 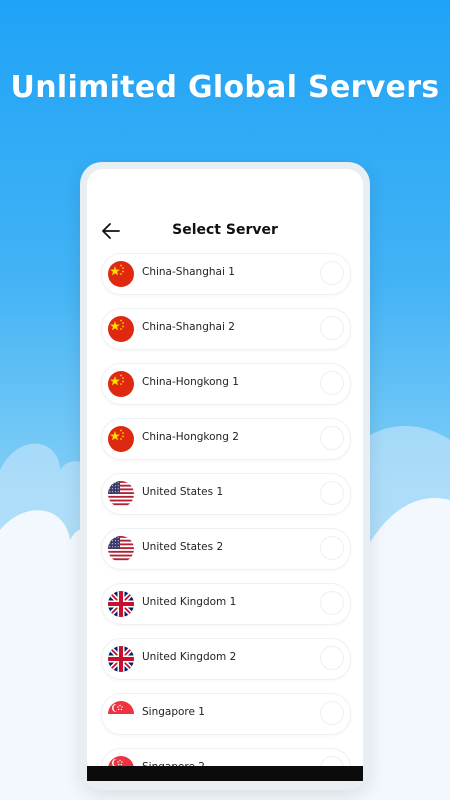 I want to click on server-label: United Kingdom 2, so click(x=189, y=657).